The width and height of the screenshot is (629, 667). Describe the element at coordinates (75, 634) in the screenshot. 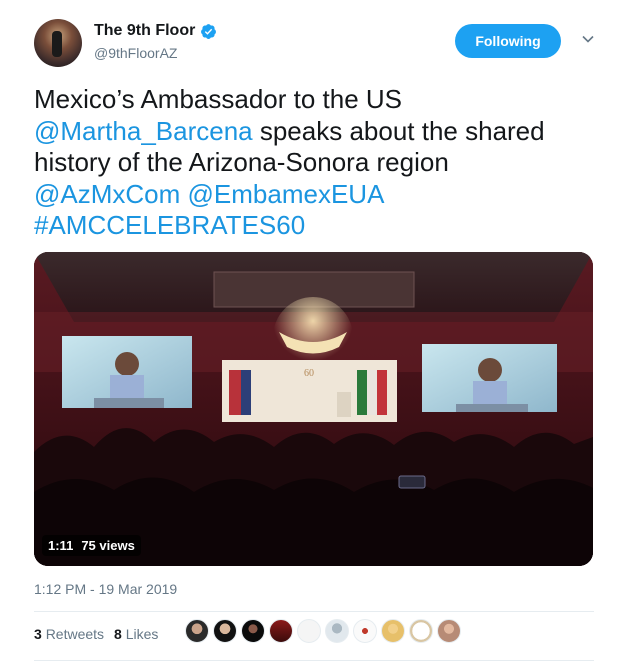

I see `retweets-label: Retweets` at that location.